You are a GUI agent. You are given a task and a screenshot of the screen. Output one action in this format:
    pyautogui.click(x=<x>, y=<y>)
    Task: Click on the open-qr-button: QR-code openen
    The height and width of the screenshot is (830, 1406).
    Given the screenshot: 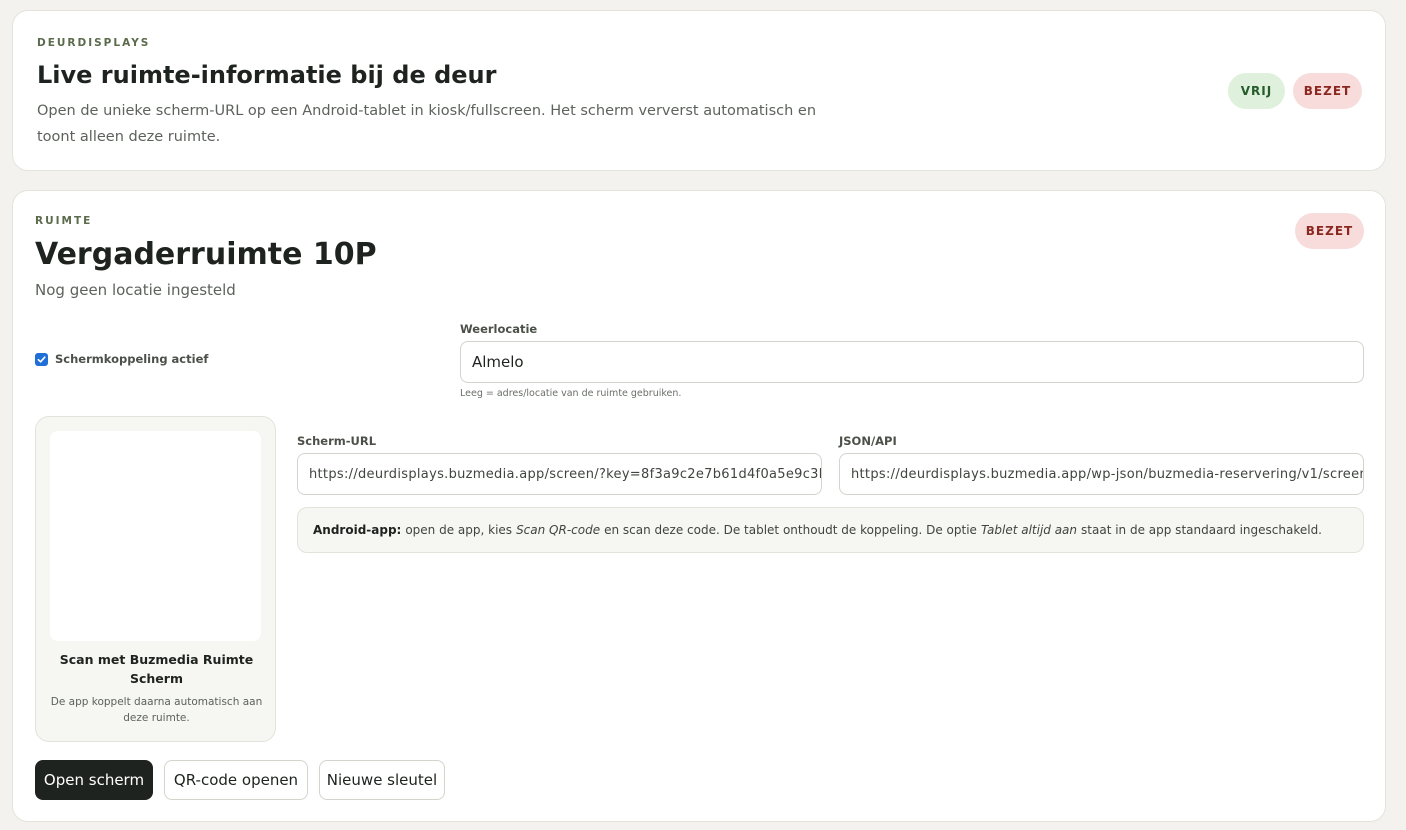 What is the action you would take?
    pyautogui.click(x=236, y=780)
    